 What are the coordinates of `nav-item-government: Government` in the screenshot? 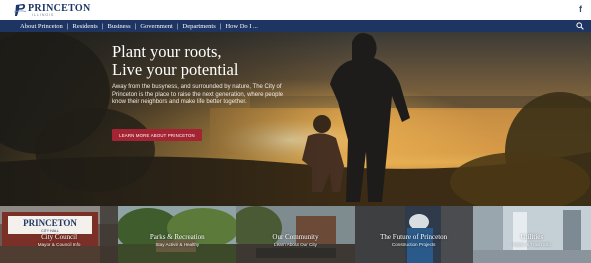 It's located at (156, 26).